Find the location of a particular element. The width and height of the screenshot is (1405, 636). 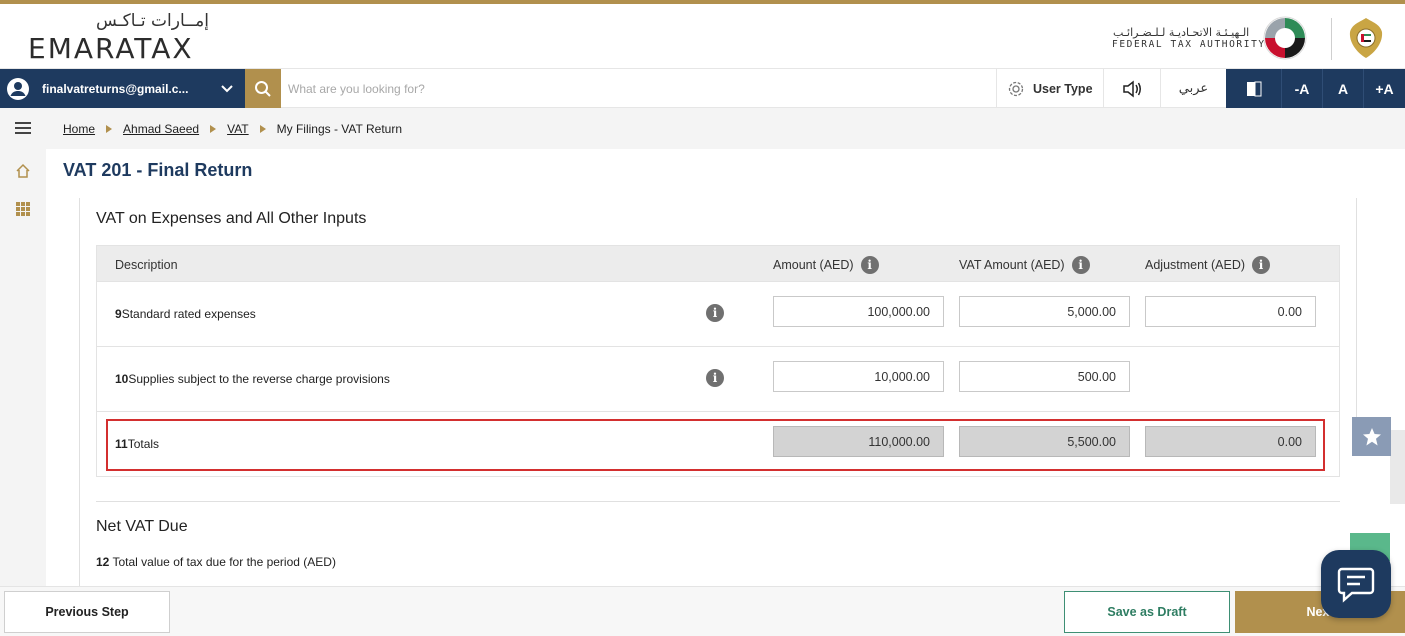

section-title: VAT on Expenses and All Other Inputs is located at coordinates (231, 218).